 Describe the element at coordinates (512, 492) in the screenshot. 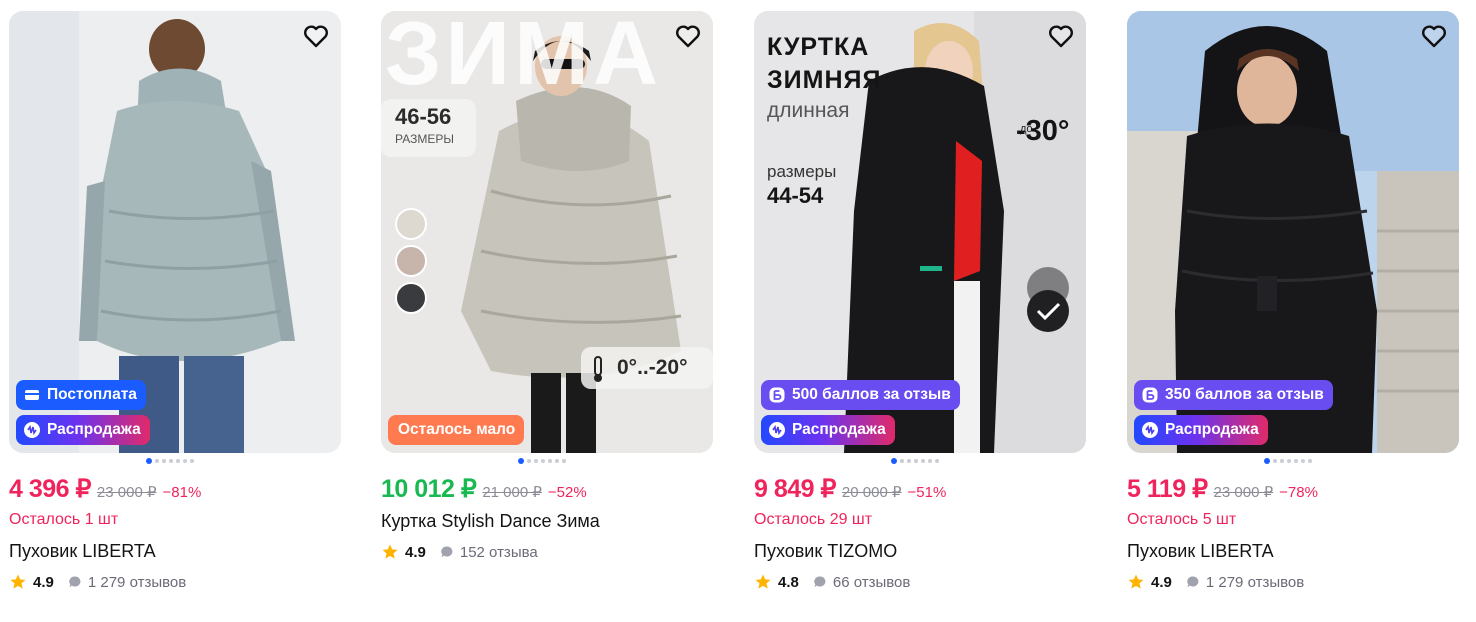

I see `old-price: 21 000 ₽` at that location.